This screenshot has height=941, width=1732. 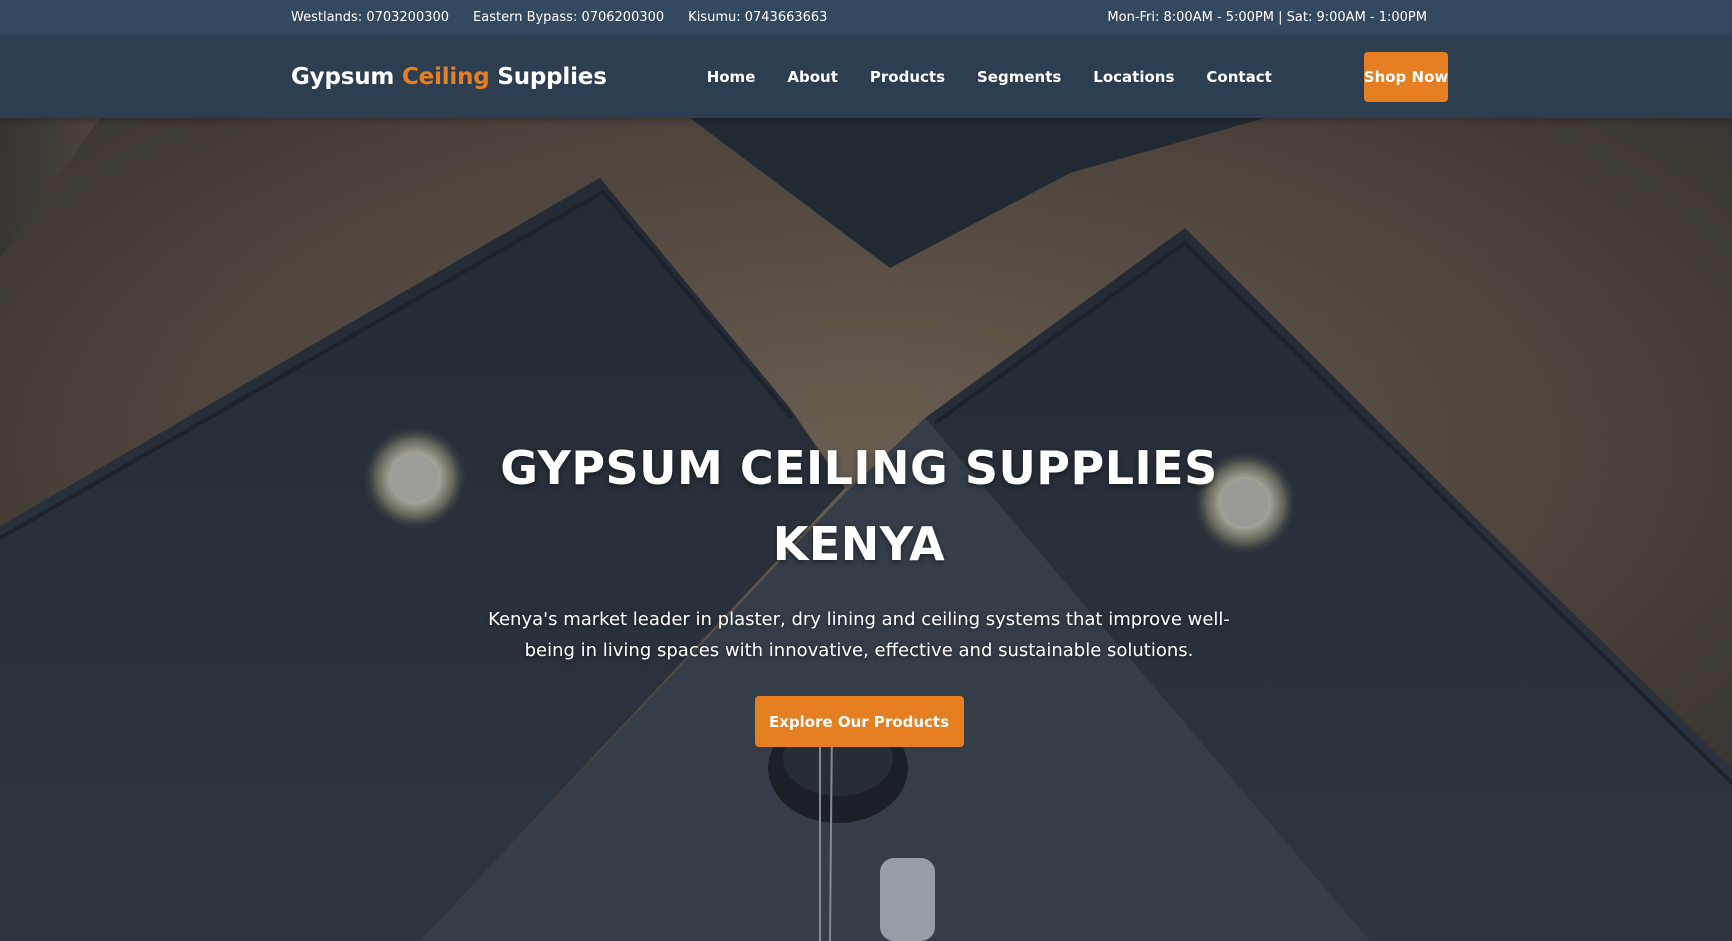 What do you see at coordinates (859, 721) in the screenshot?
I see `explore-products-button: Explore Our Products` at bounding box center [859, 721].